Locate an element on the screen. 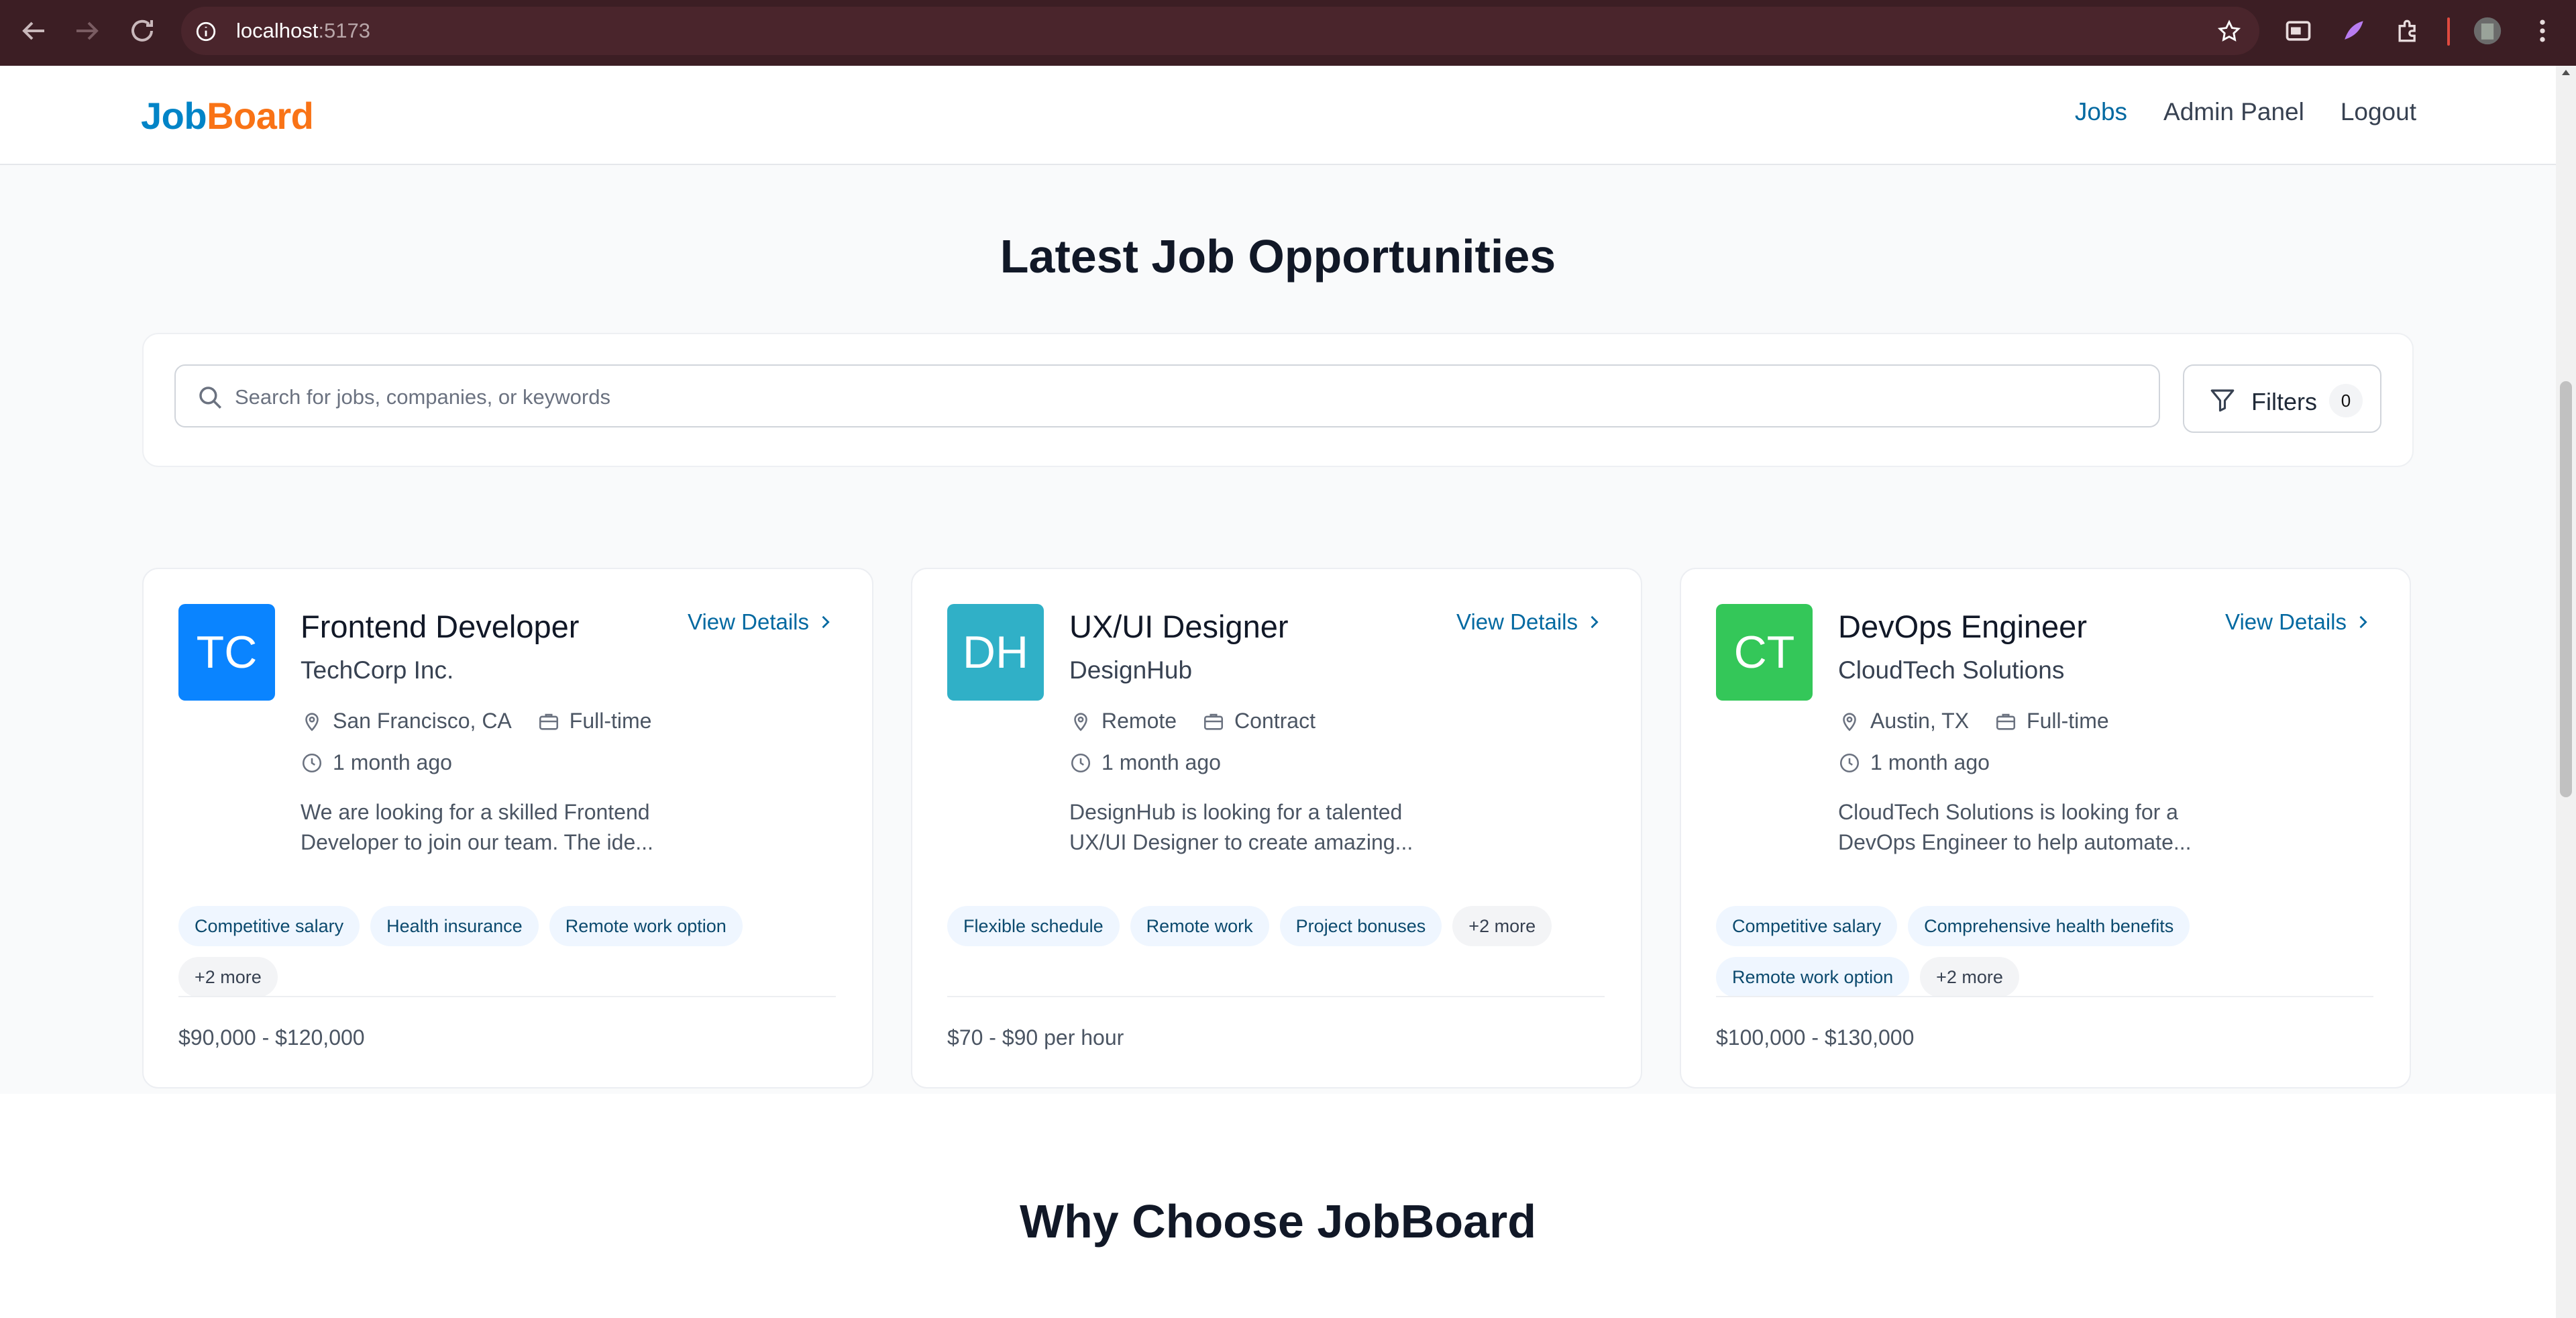 The image size is (2576, 1318). job-title: UX/UI Designer is located at coordinates (1179, 626).